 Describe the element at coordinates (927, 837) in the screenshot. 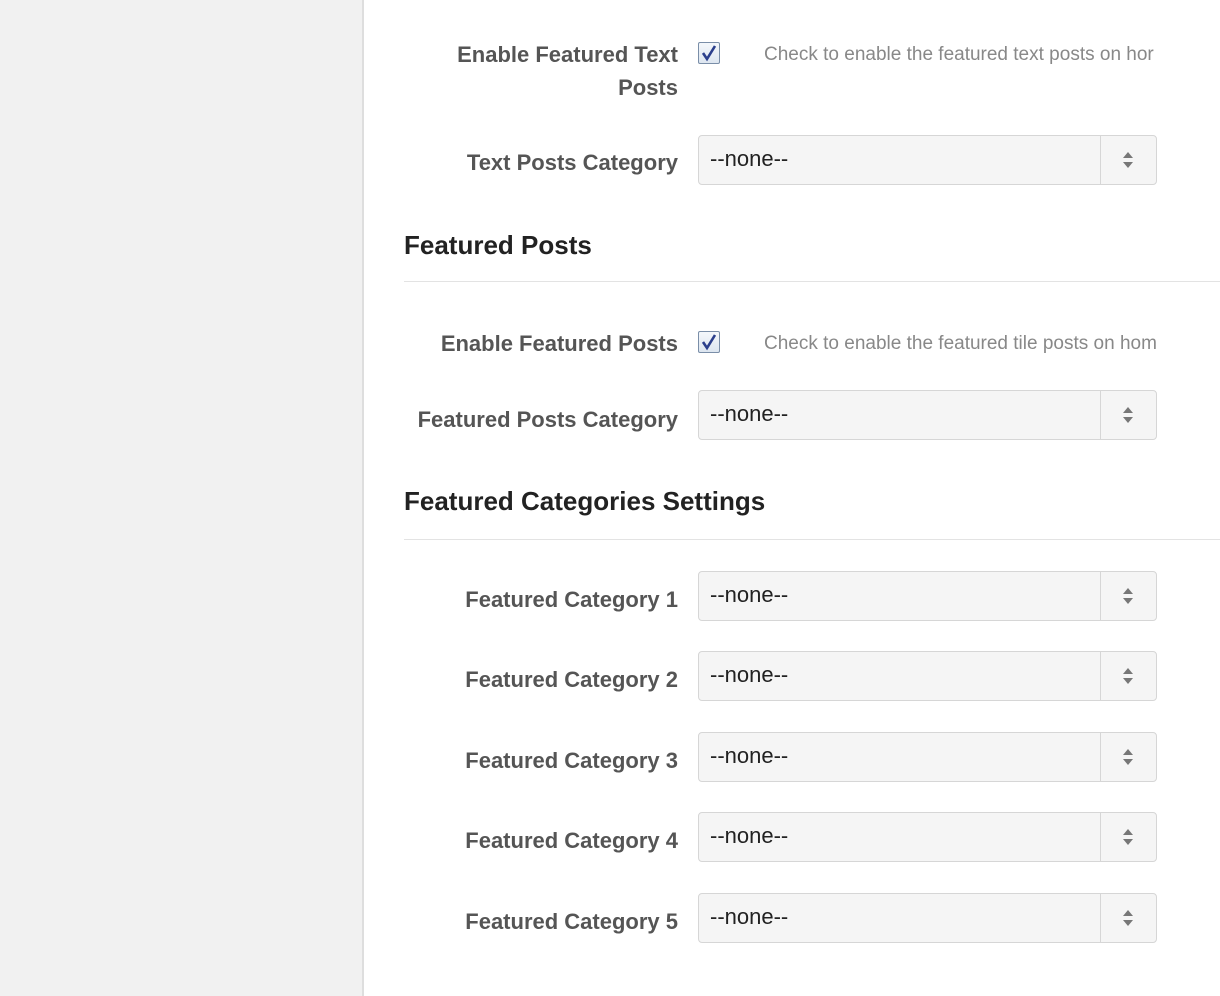

I see `featured-category-4-select: --none--` at that location.